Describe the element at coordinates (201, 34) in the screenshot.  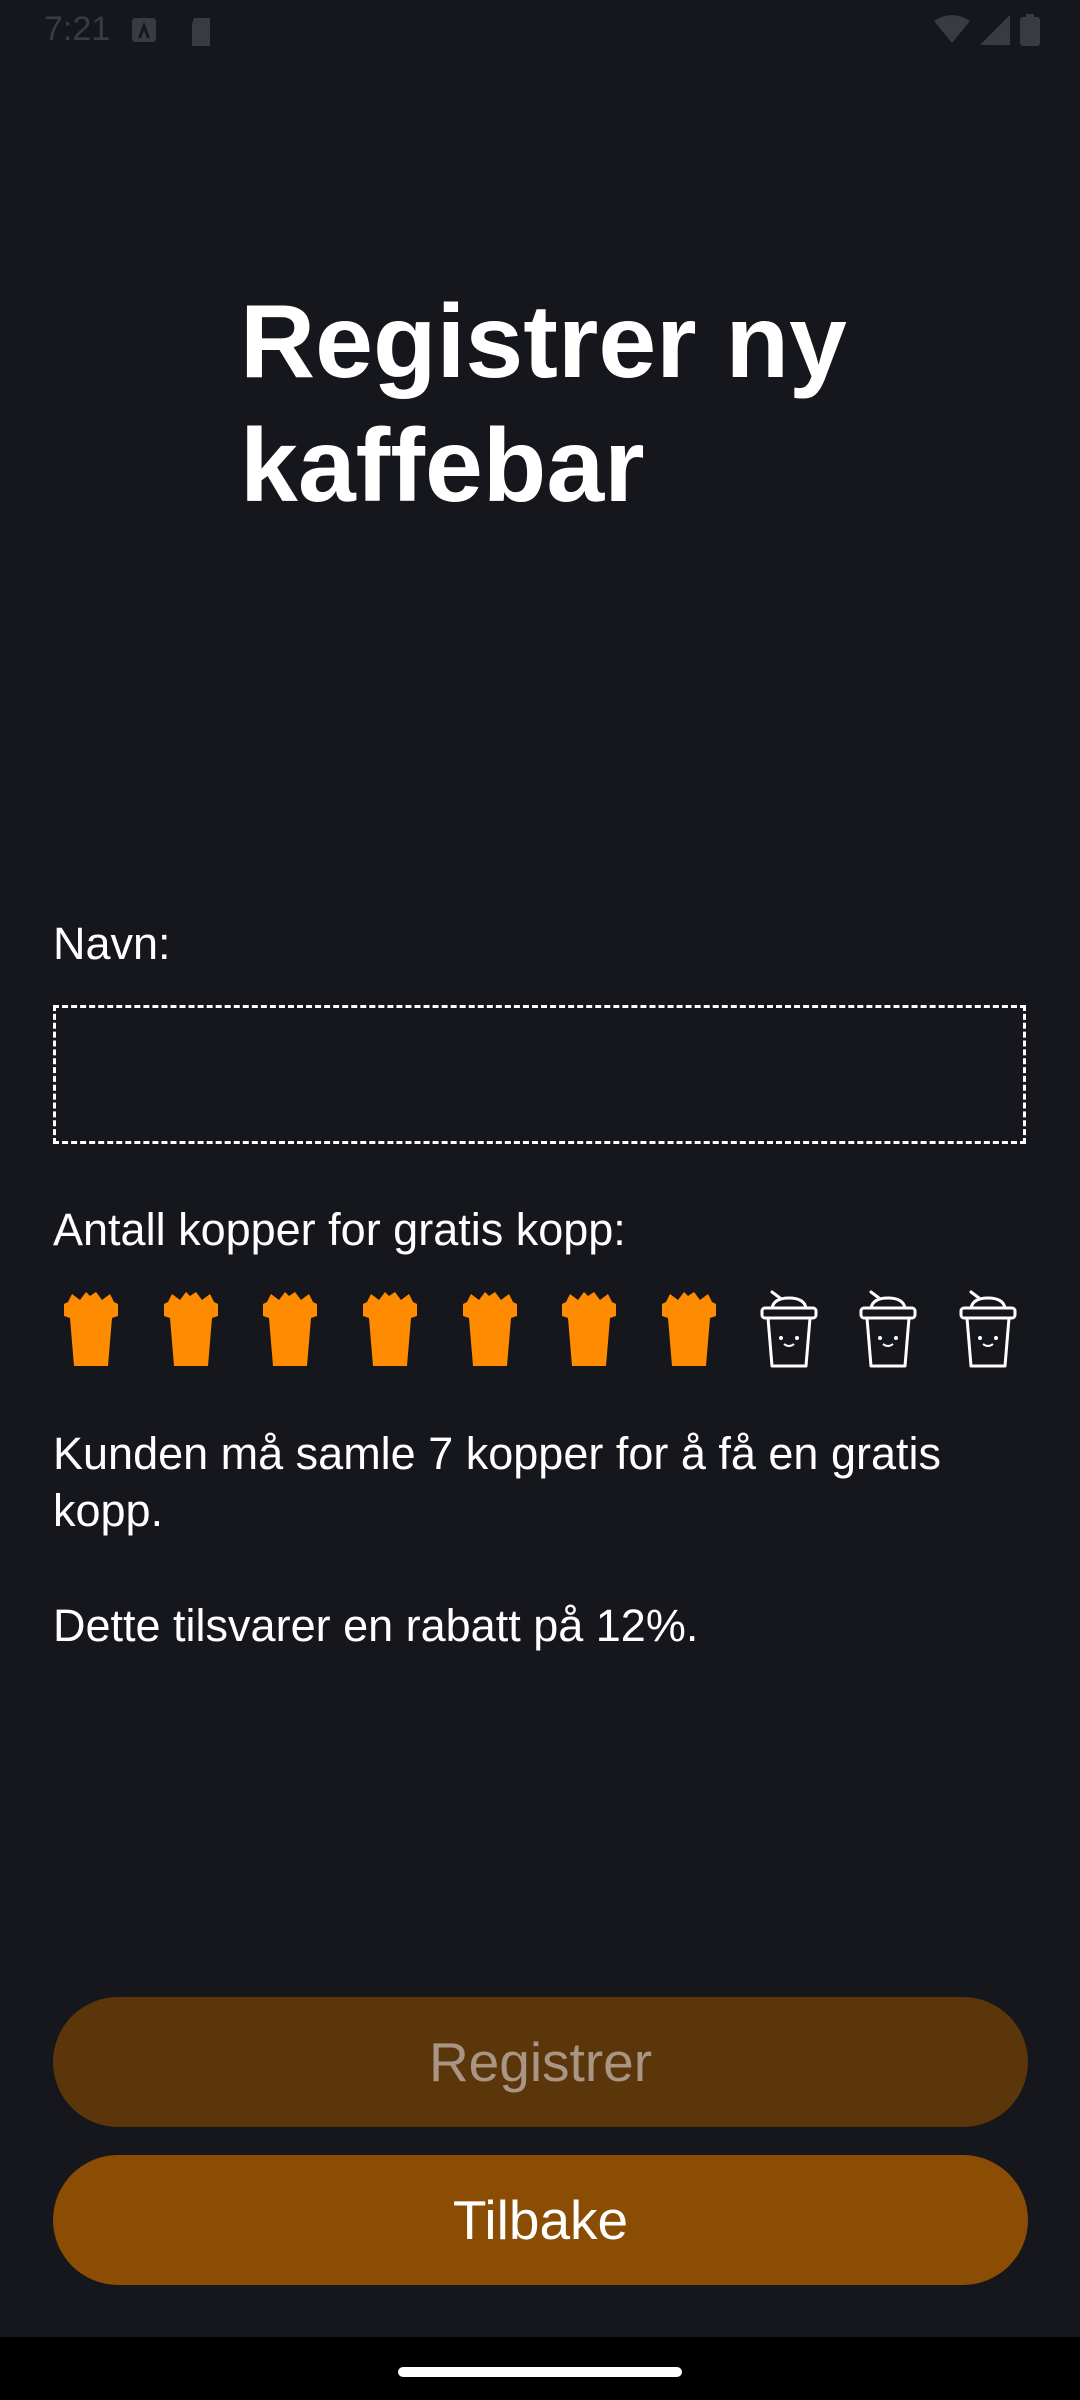
I see `sd-card-icon` at that location.